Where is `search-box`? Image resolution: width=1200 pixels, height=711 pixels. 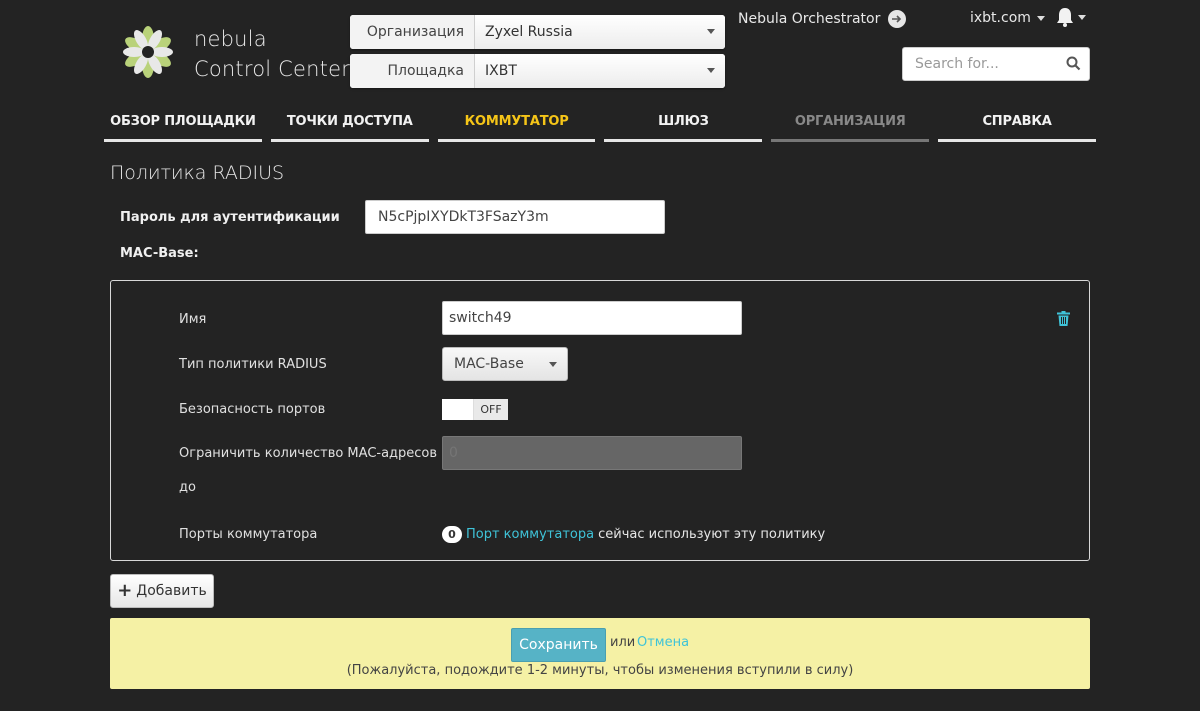 search-box is located at coordinates (996, 64).